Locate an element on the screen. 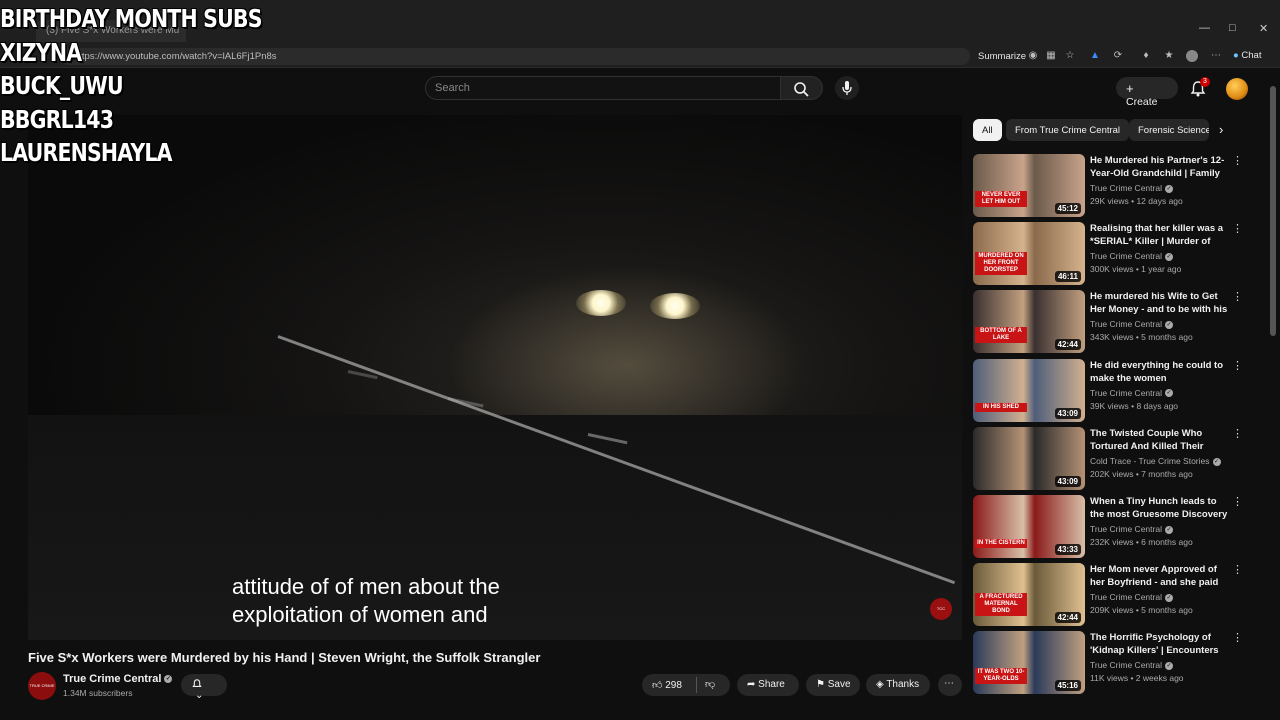  channel-name: True Crime Central ✓ is located at coordinates (118, 679).